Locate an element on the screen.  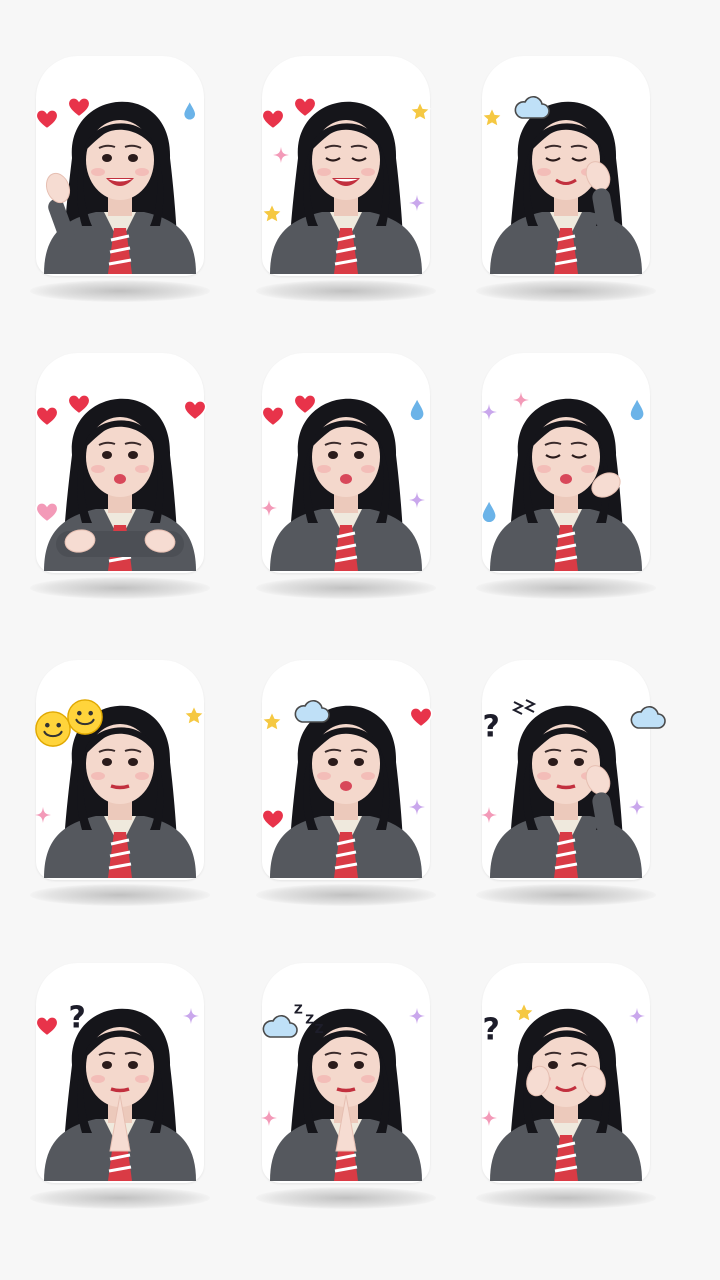
girl-portrait-arms-crossed is located at coordinates (120, 484).